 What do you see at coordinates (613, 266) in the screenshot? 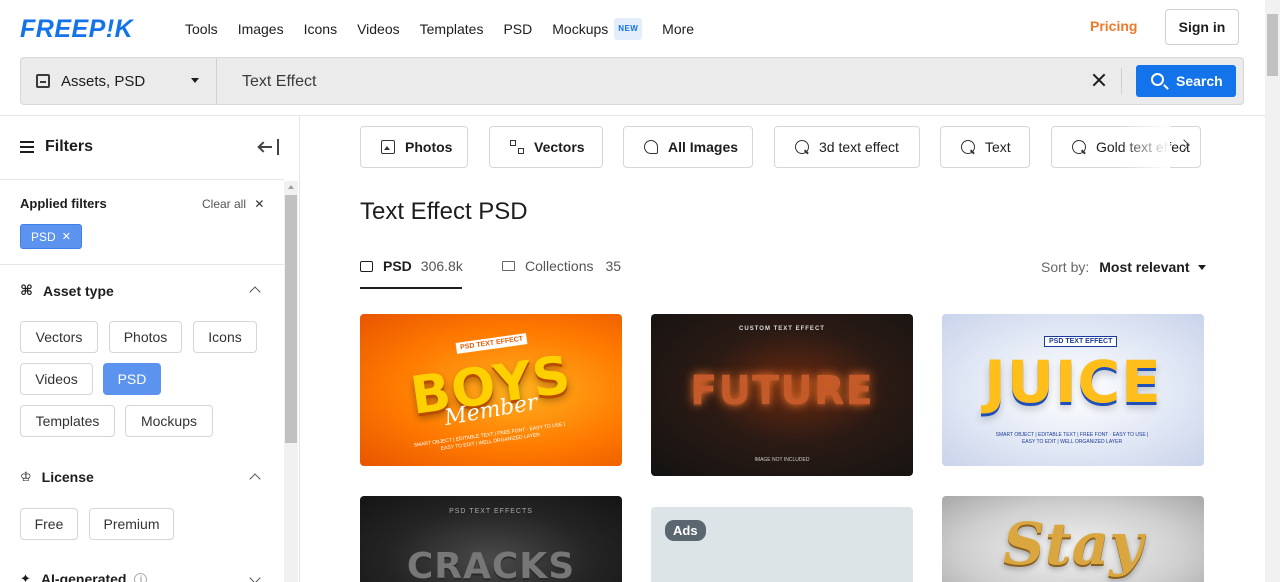
I see `tab-collections-count: 35` at bounding box center [613, 266].